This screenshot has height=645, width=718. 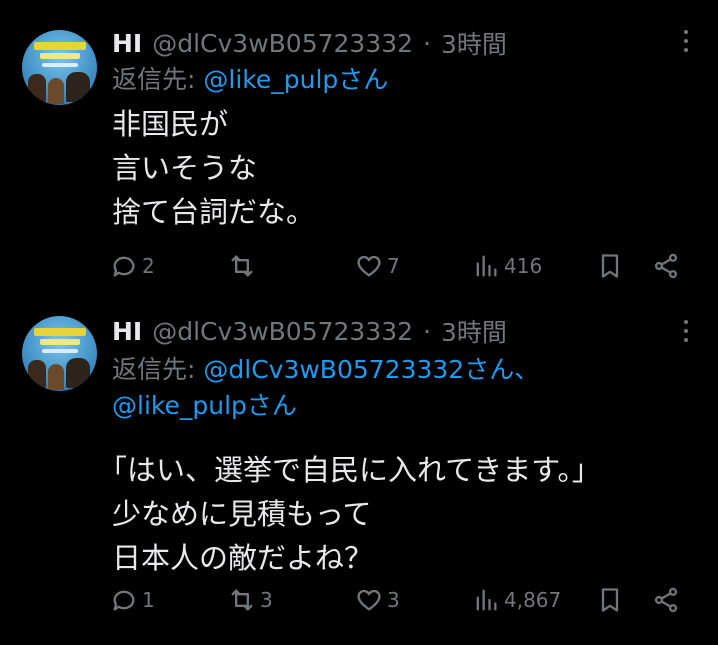 I want to click on views-button: 4,867, so click(x=516, y=600).